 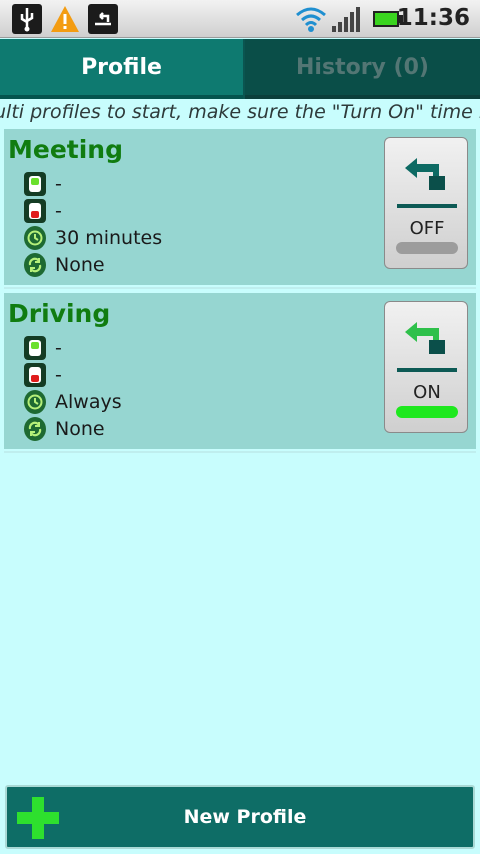 I want to click on plus-icon, so click(x=38, y=818).